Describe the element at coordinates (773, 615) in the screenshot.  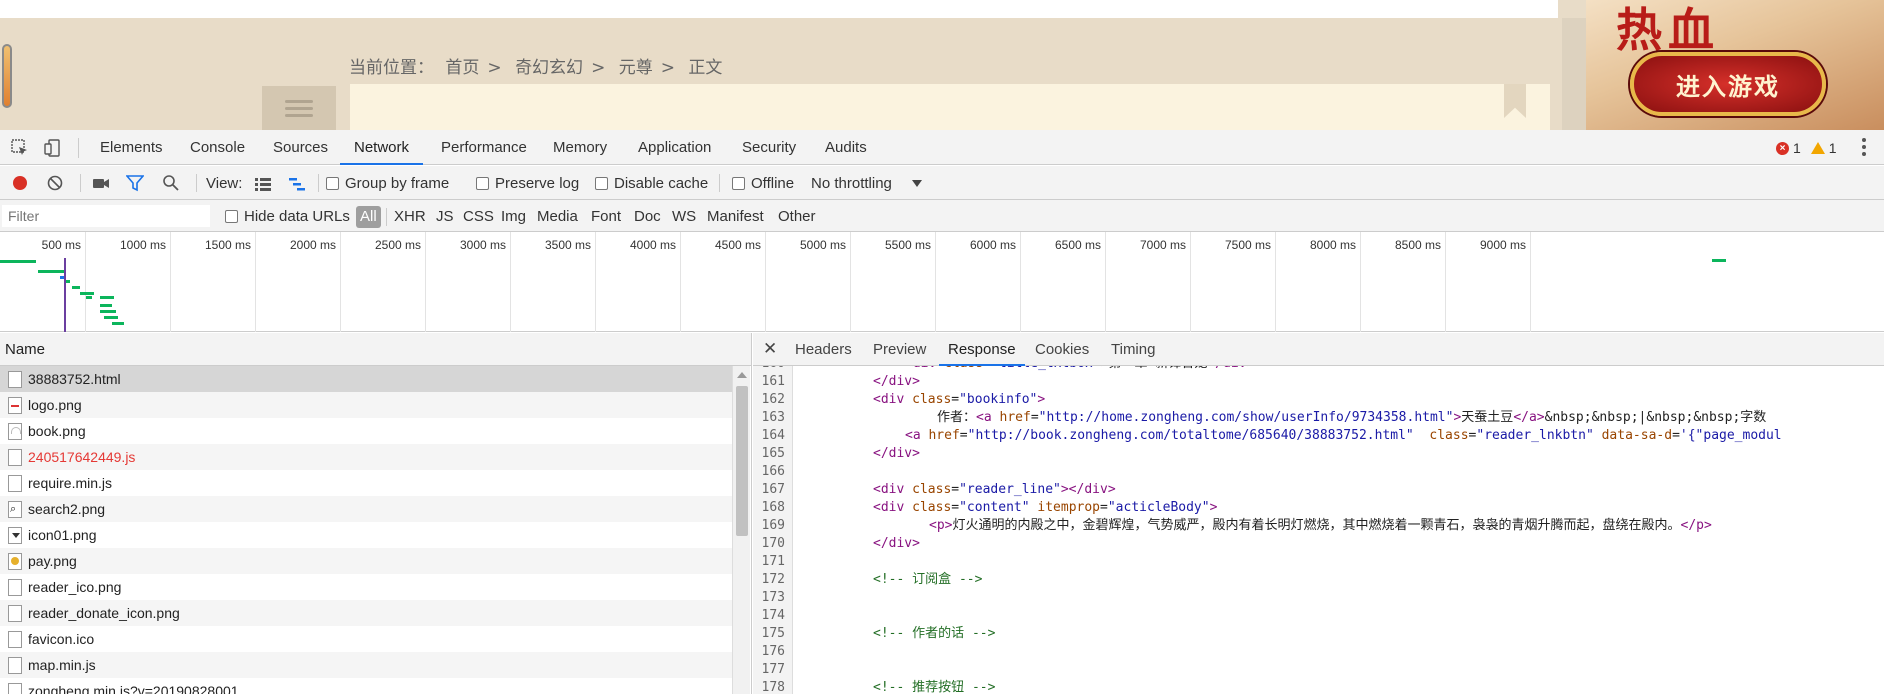
I see `line-number: 174` at that location.